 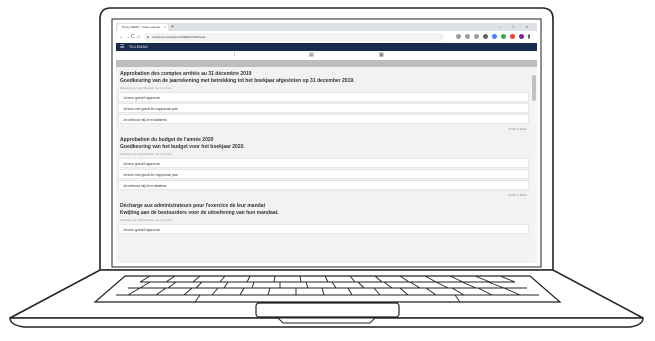 What do you see at coordinates (121, 37) in the screenshot?
I see `back-arrow-icon: ←` at bounding box center [121, 37].